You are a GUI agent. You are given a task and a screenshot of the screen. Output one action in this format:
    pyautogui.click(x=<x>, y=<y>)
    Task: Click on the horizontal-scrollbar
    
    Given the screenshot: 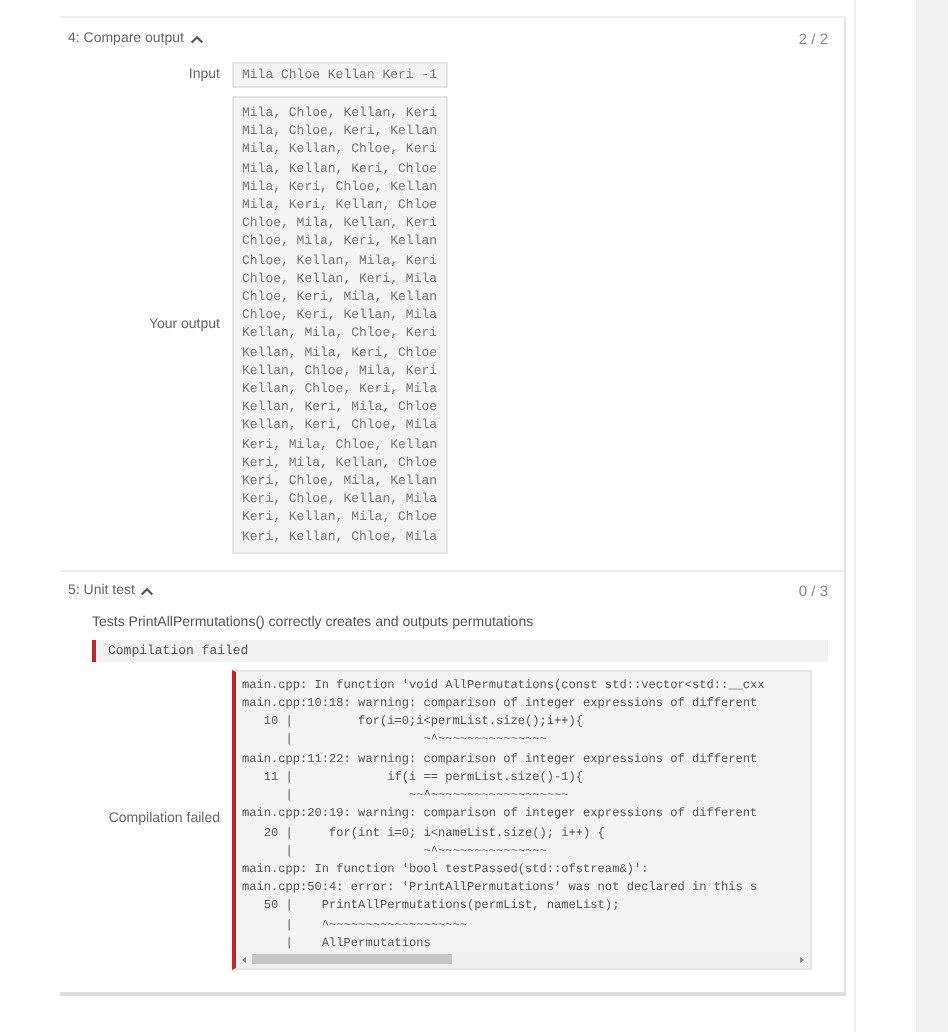 What is the action you would take?
    pyautogui.click(x=523, y=959)
    